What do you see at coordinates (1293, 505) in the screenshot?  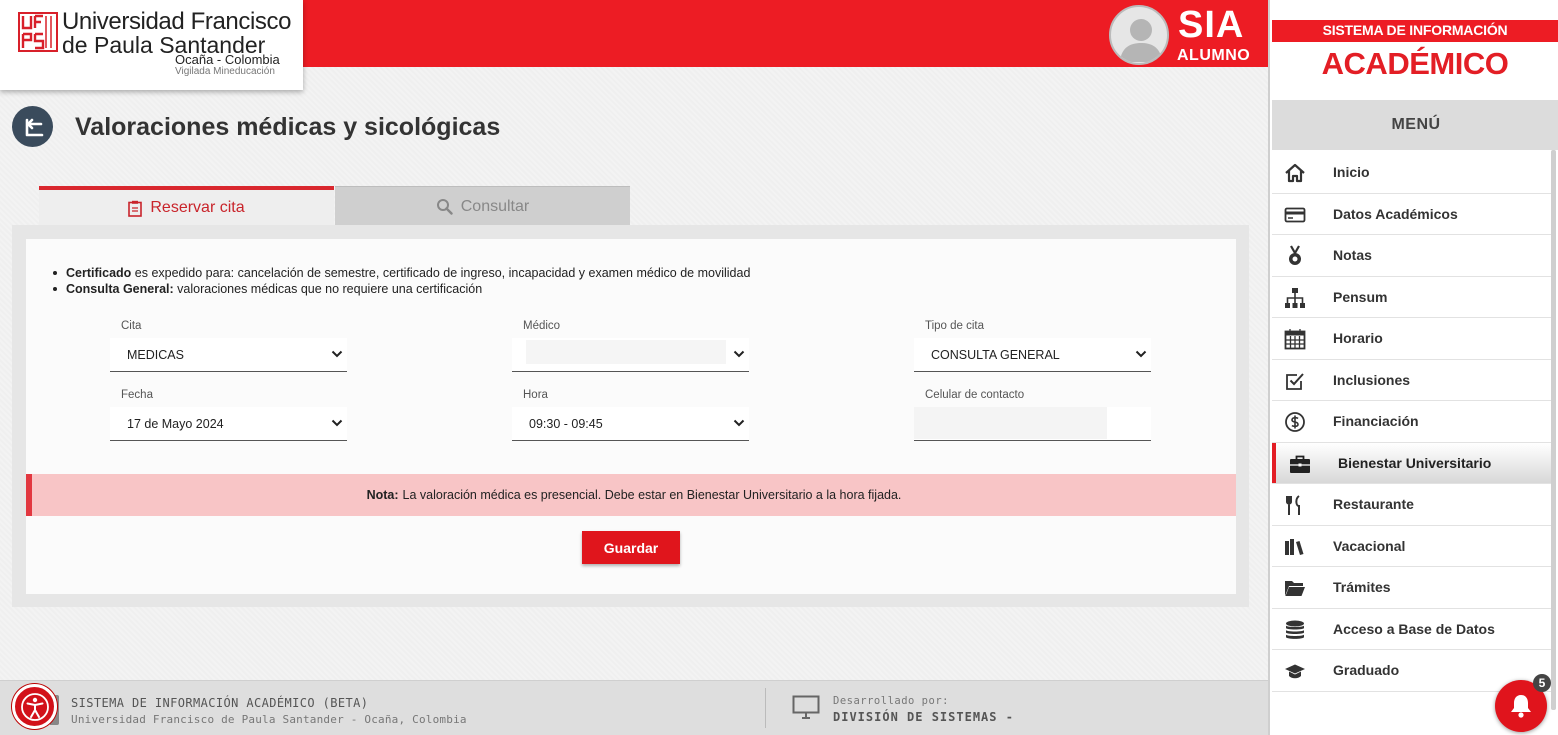 I see `utensils-icon` at bounding box center [1293, 505].